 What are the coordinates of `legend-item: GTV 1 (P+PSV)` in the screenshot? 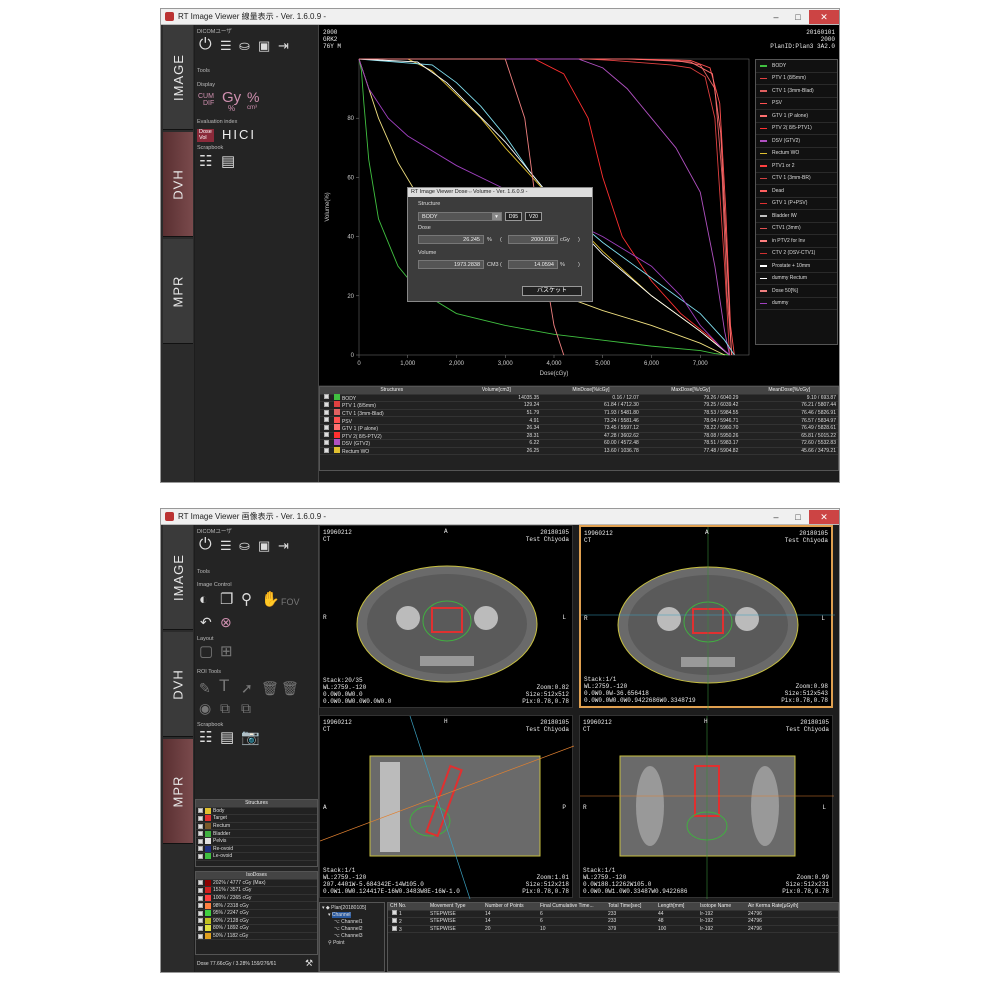 It's located at (796, 204).